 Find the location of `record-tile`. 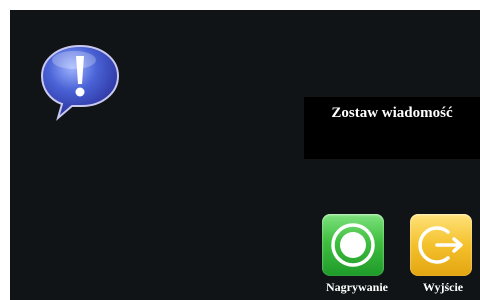

record-tile is located at coordinates (353, 245).